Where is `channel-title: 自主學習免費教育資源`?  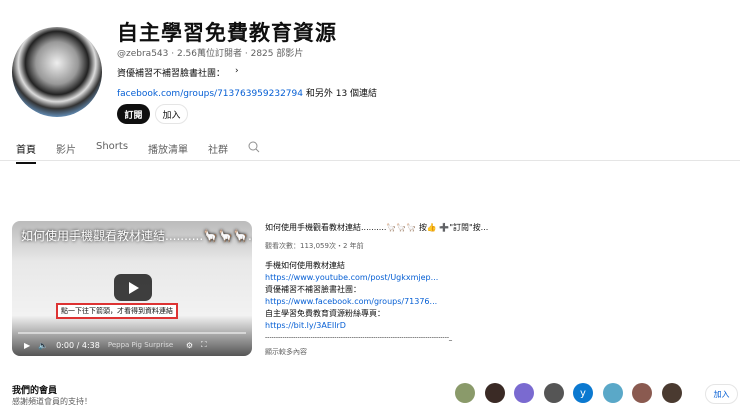 channel-title: 自主學習免費教育資源 is located at coordinates (227, 33).